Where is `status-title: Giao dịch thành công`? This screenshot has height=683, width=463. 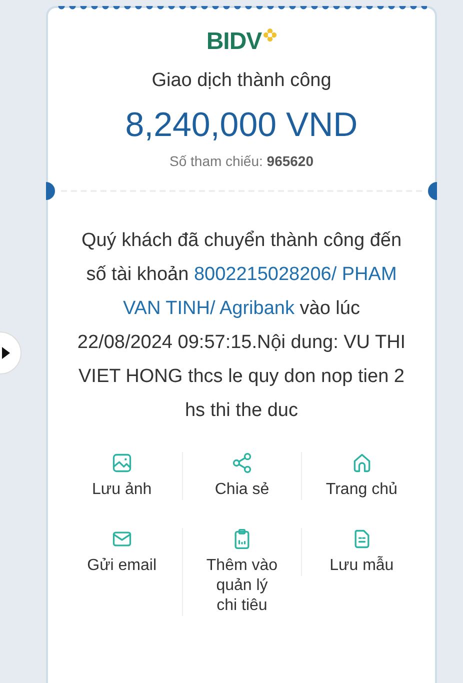 status-title: Giao dịch thành công is located at coordinates (241, 81).